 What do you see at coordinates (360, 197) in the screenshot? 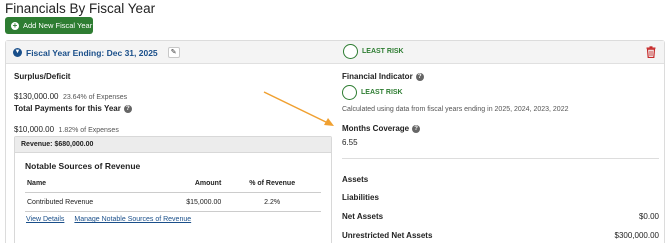
I see `liabilities-label: Liabilities` at bounding box center [360, 197].